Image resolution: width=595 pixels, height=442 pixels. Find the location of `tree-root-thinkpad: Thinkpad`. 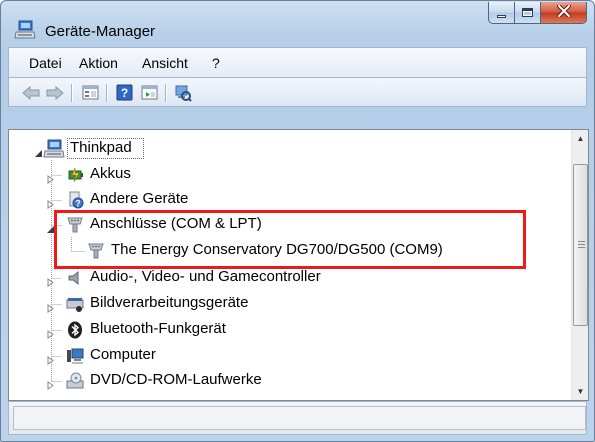

tree-root-thinkpad: Thinkpad is located at coordinates (289, 149).